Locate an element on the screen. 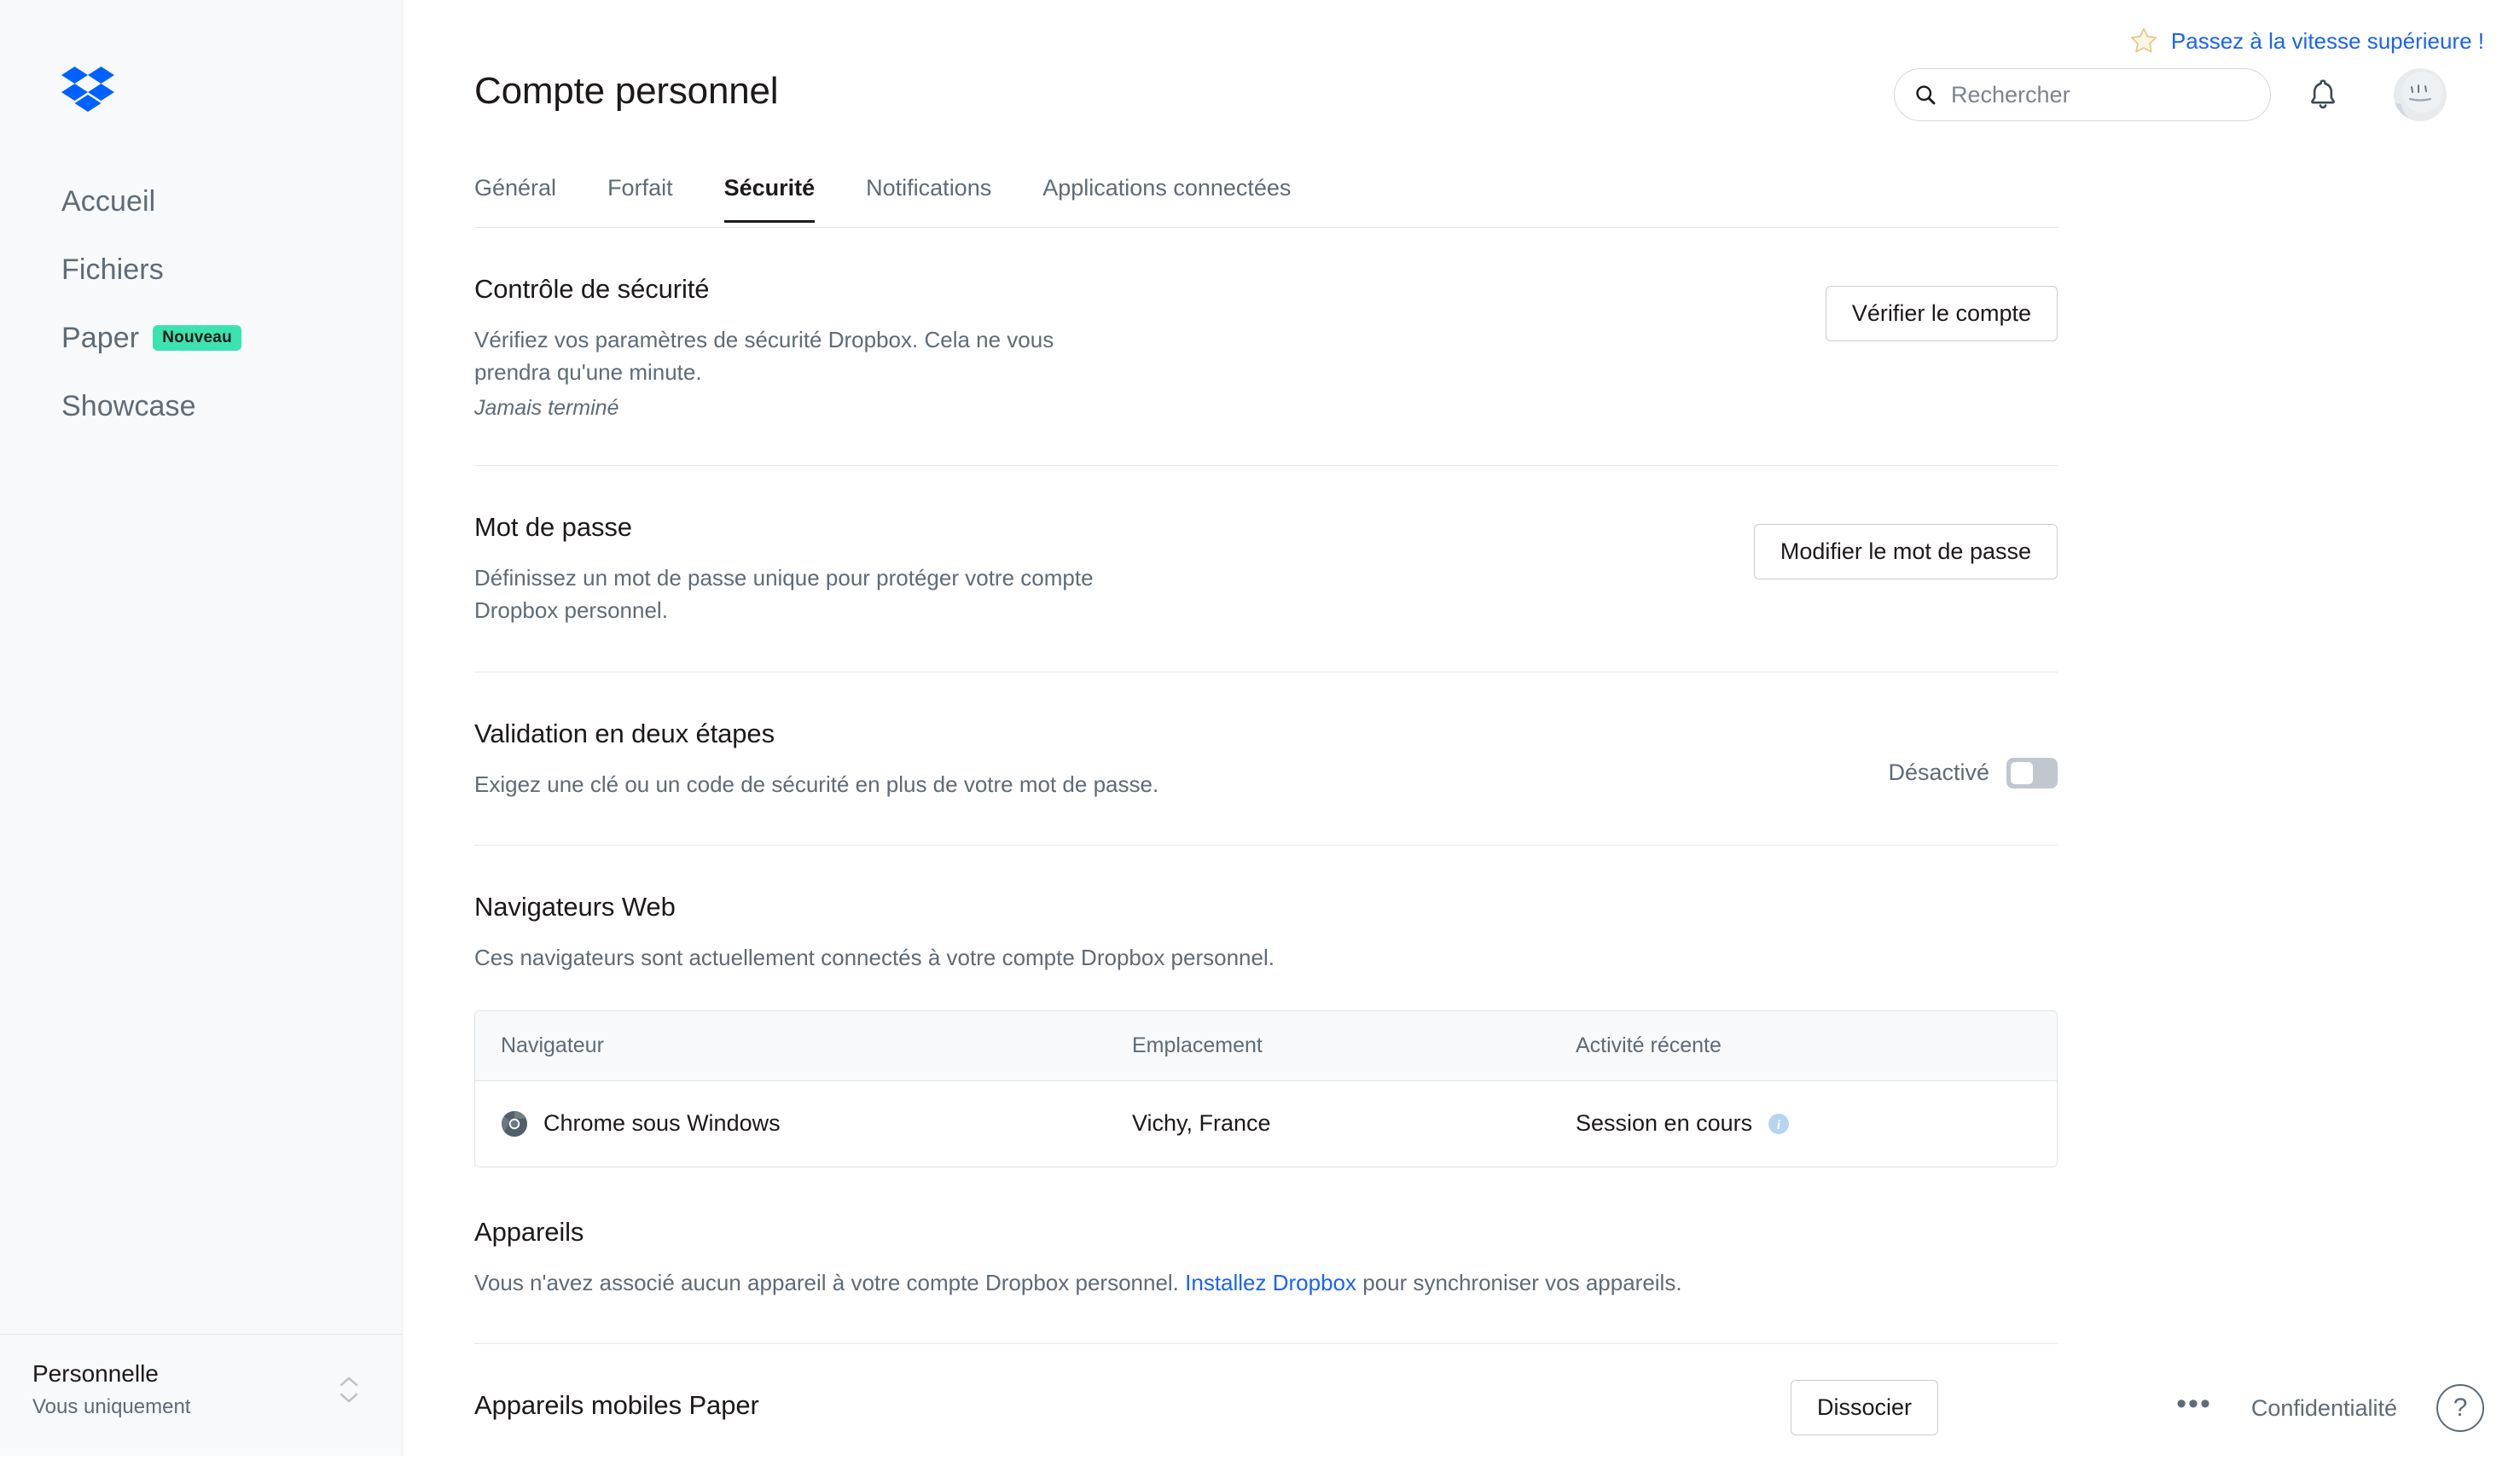  sidebar-item-label: Fichiers is located at coordinates (112, 270).